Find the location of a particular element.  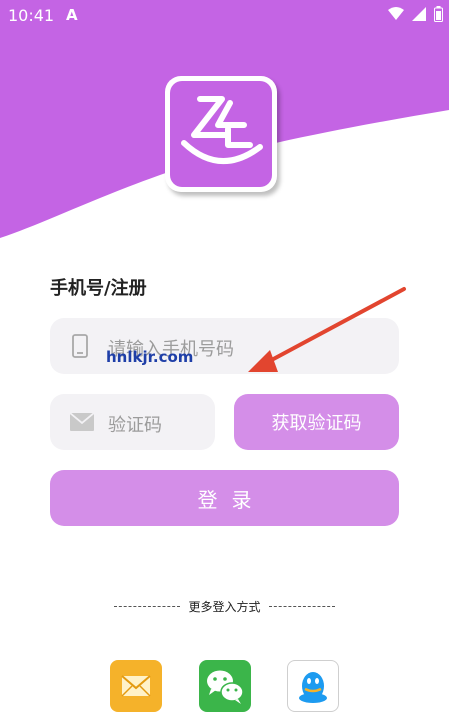

wechat-icon is located at coordinates (225, 687).